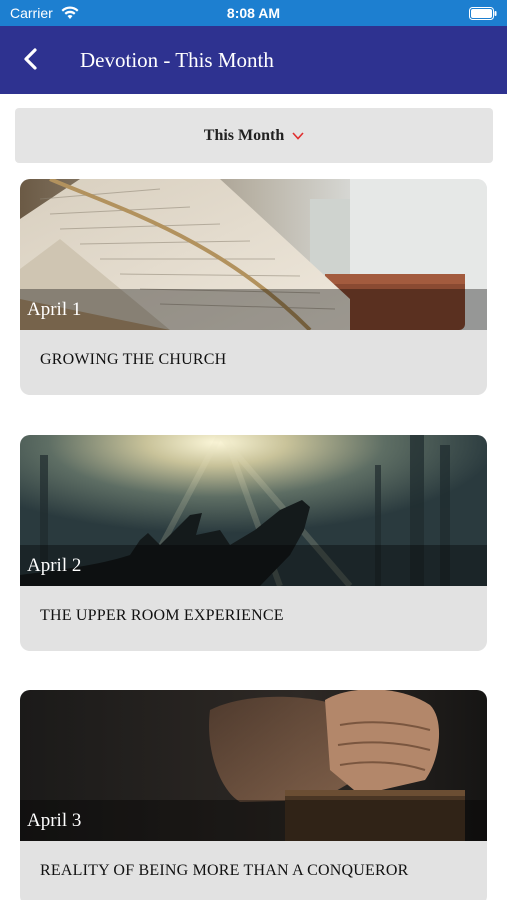 The width and height of the screenshot is (507, 900). Describe the element at coordinates (54, 309) in the screenshot. I see `devotion-date: April 1` at that location.